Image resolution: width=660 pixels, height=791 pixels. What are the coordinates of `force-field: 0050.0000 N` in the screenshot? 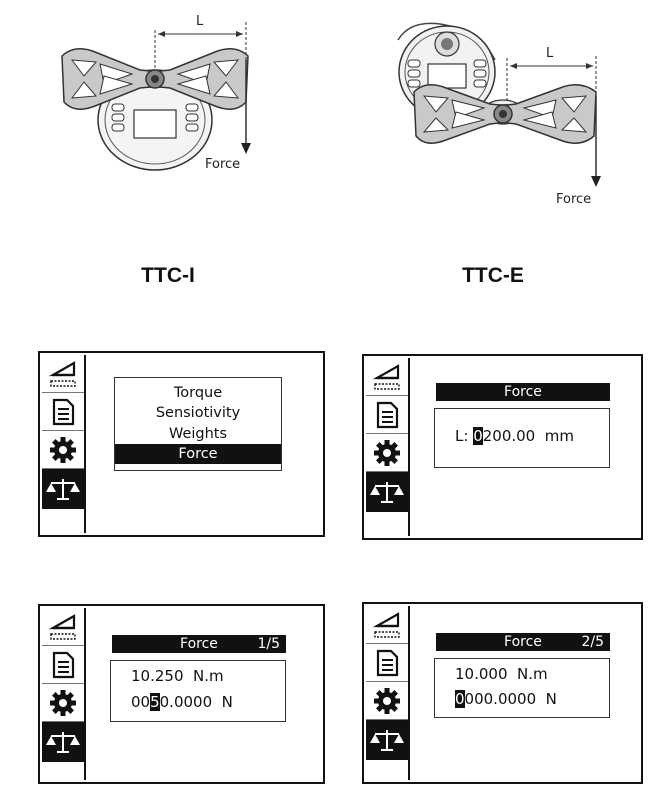 It's located at (182, 702).